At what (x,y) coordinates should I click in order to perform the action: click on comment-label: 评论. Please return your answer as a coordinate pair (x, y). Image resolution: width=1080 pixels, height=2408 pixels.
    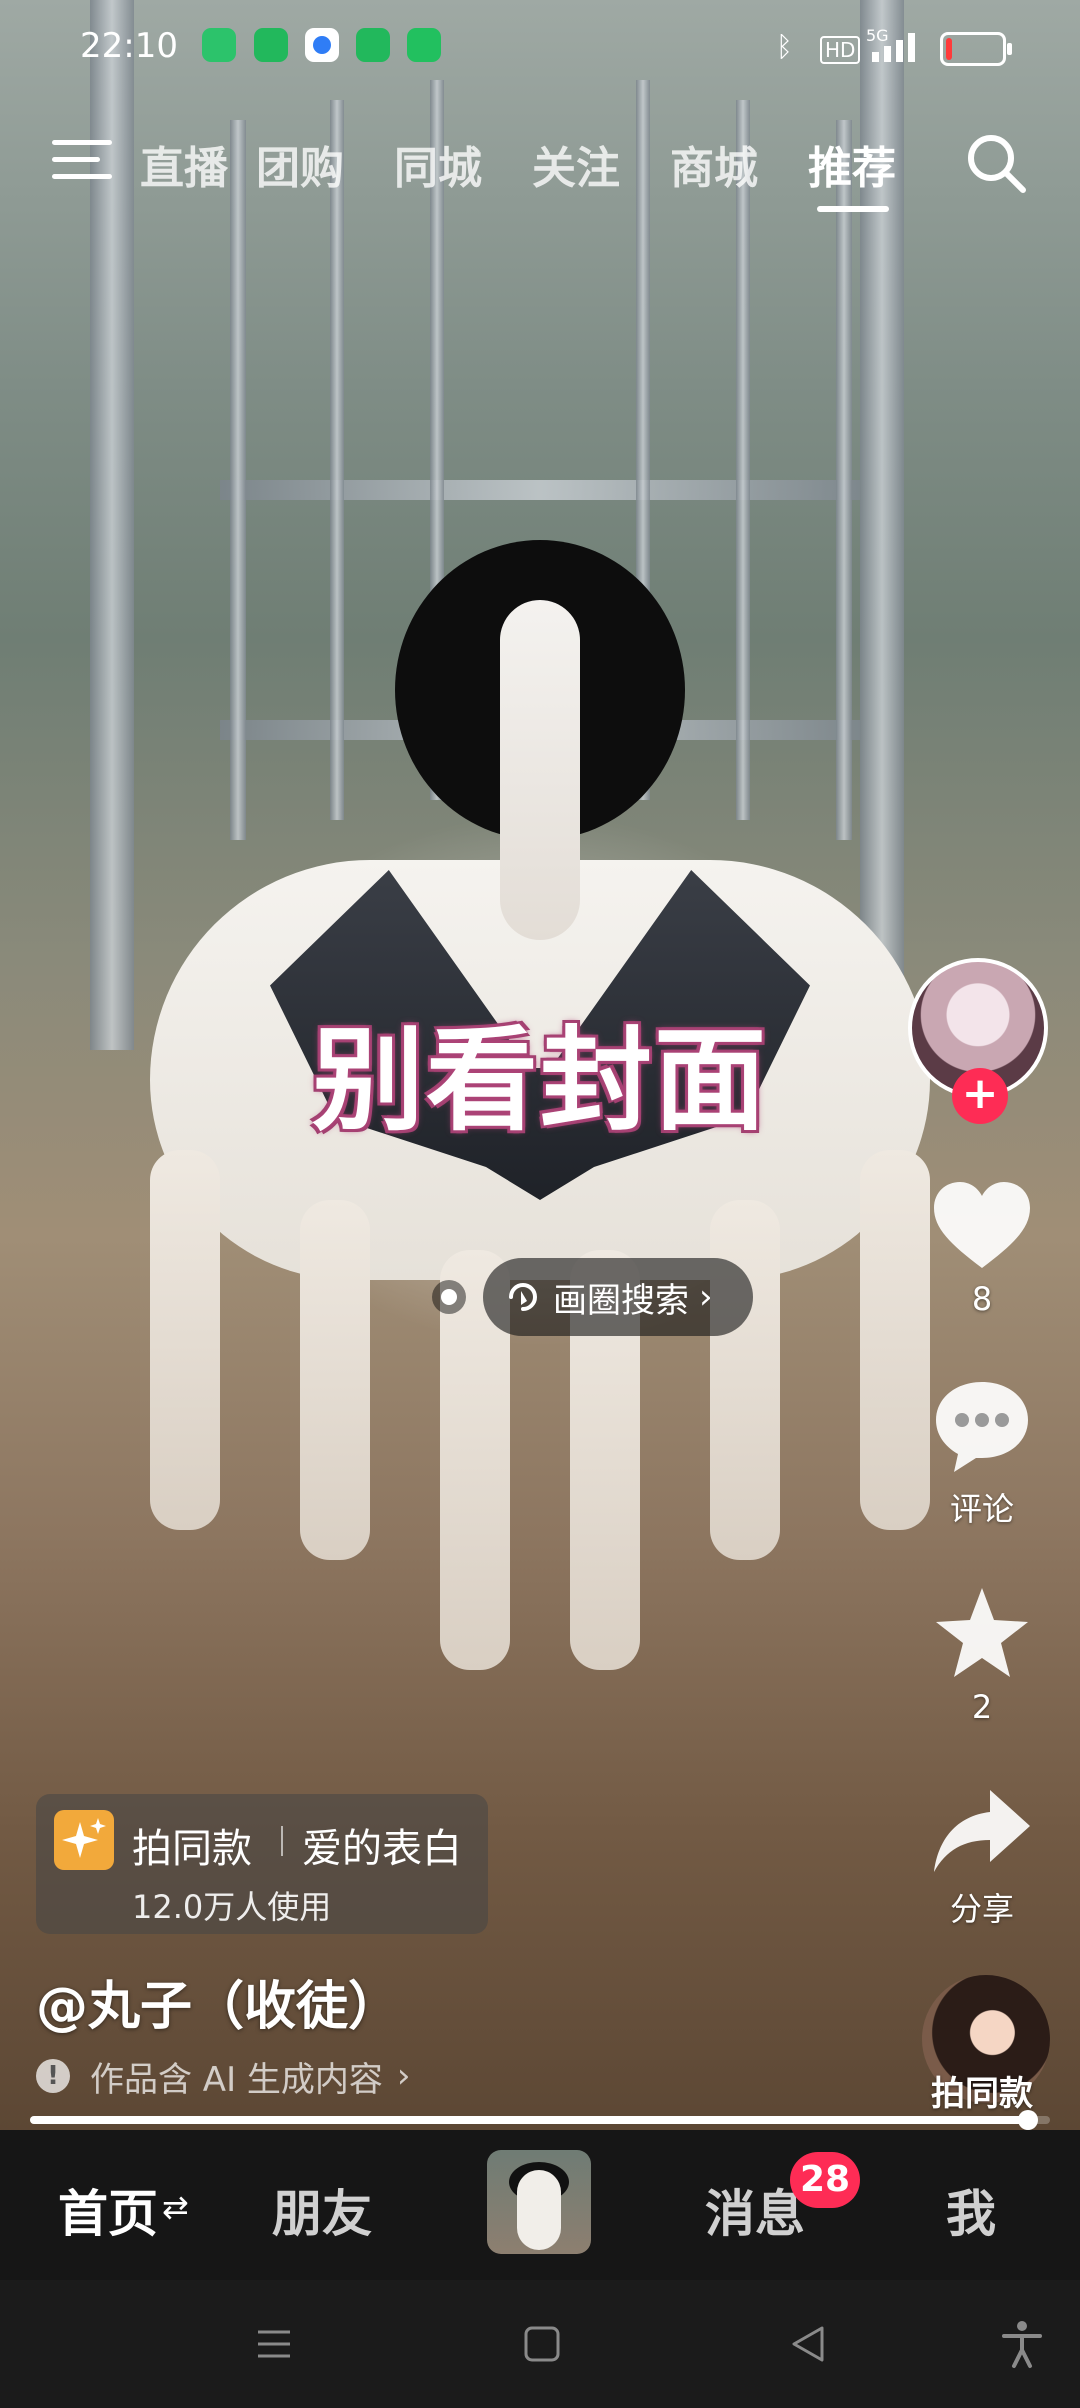
    Looking at the image, I should click on (981, 1509).